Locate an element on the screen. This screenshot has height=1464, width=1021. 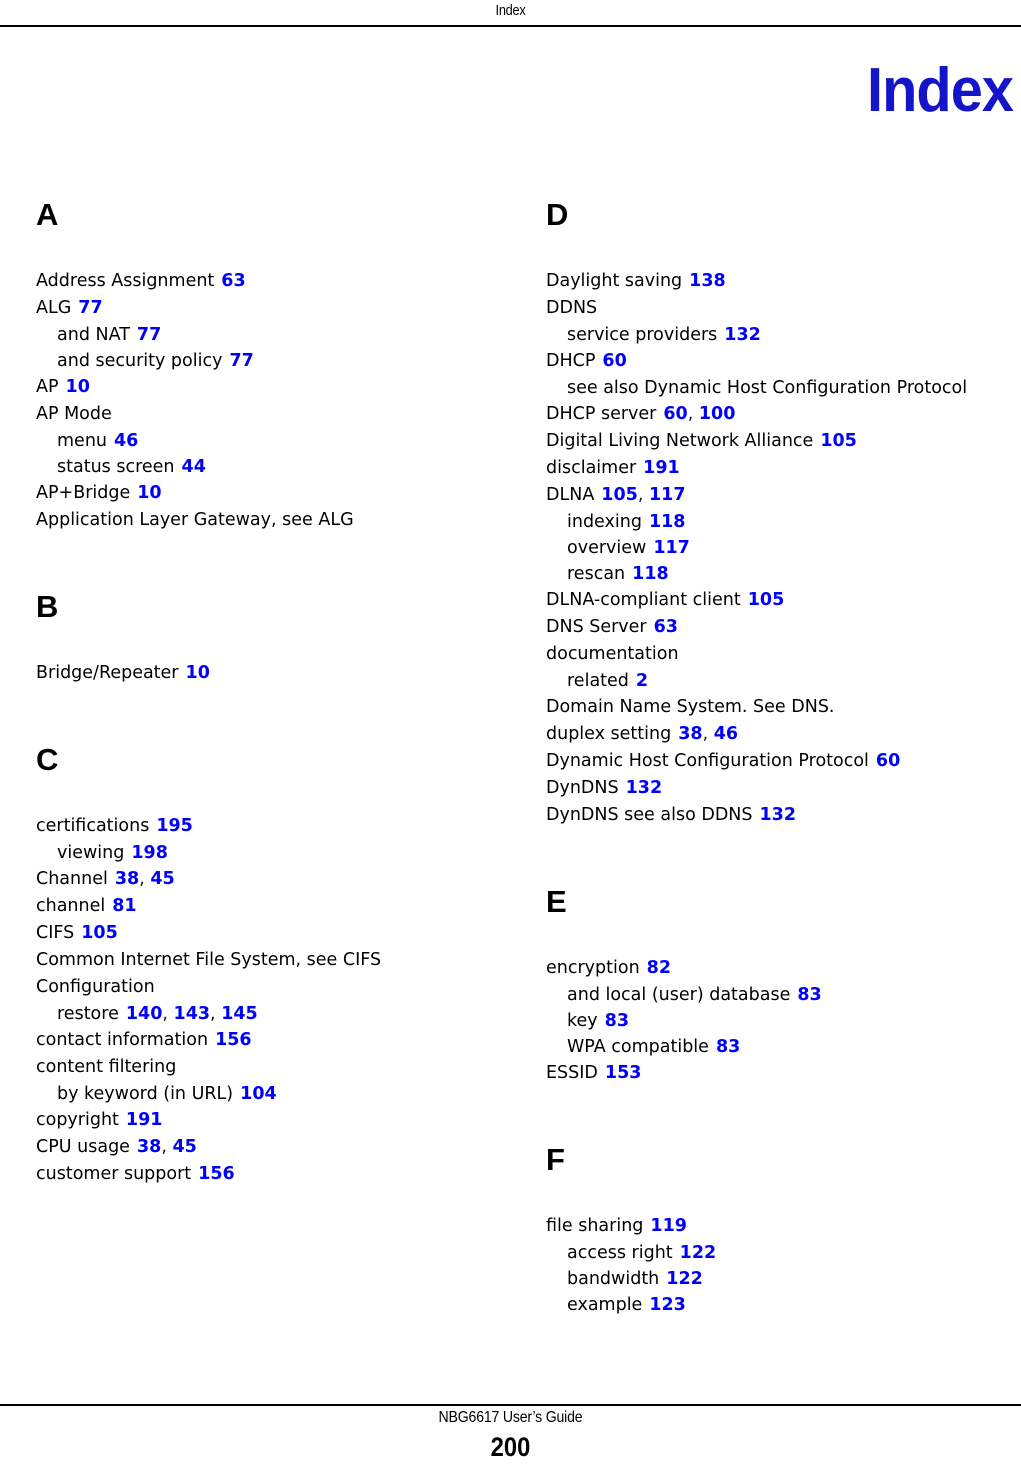
page-reference-list: 119 is located at coordinates (668, 1226).